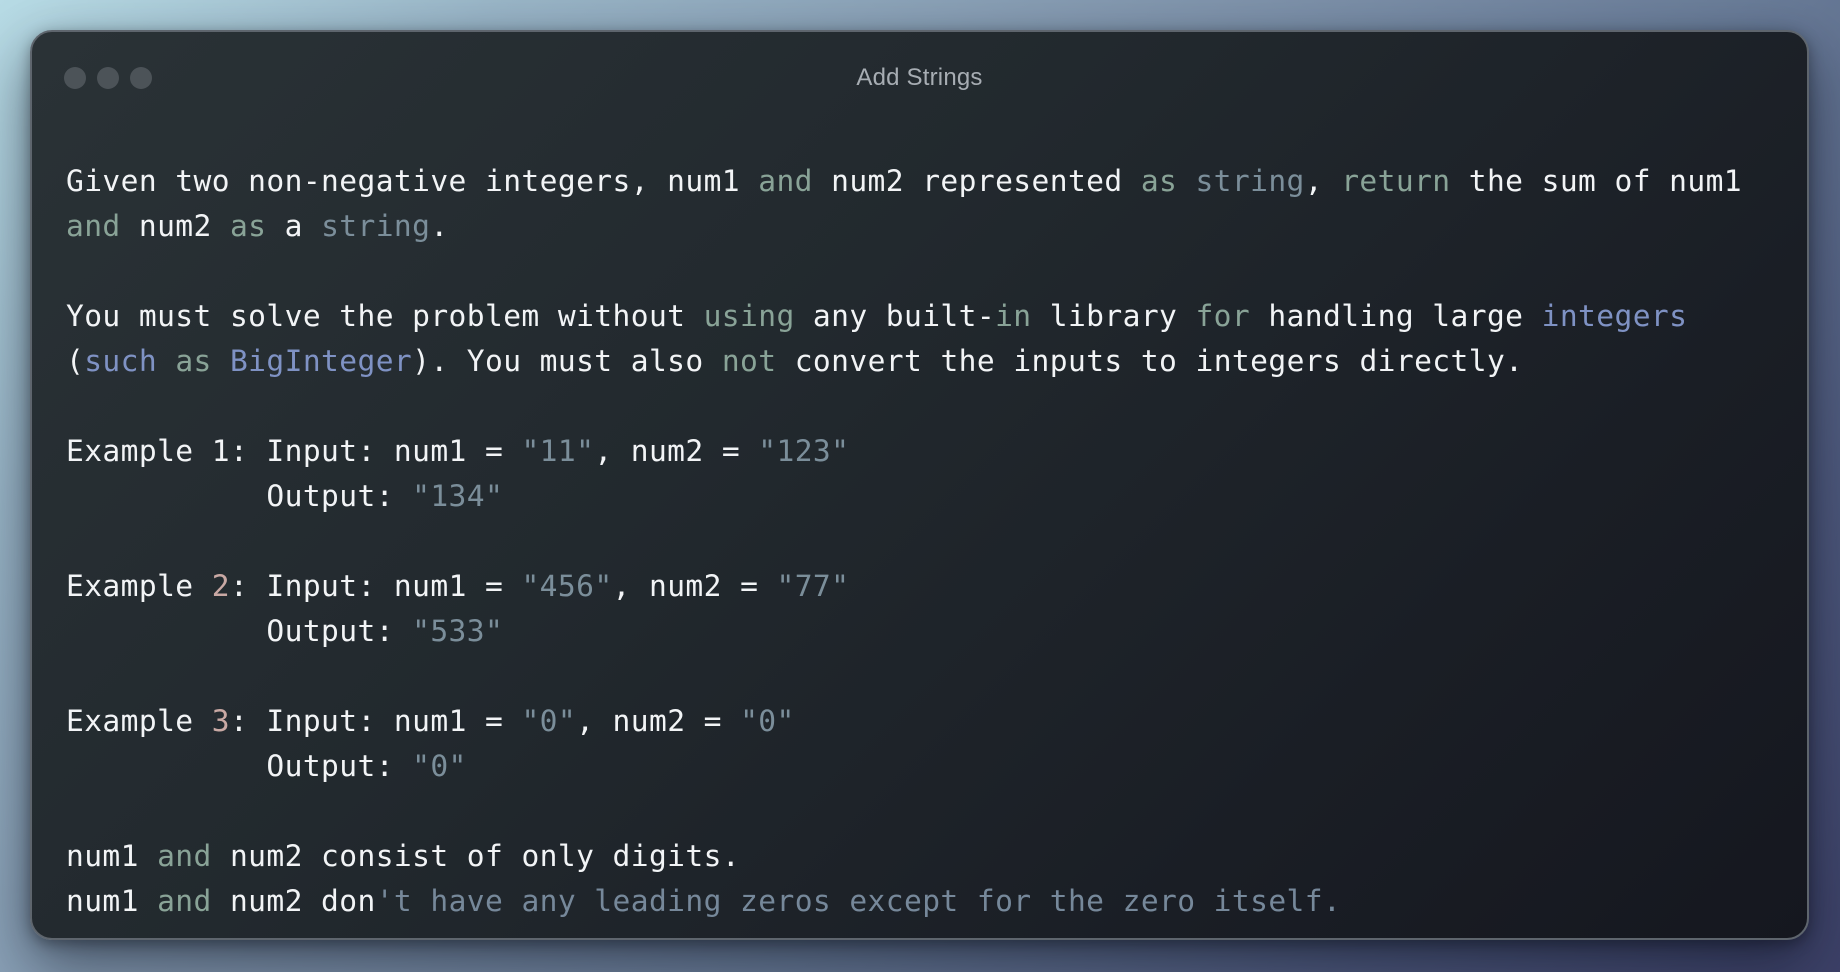  Describe the element at coordinates (749, 316) in the screenshot. I see `code-token: using` at that location.